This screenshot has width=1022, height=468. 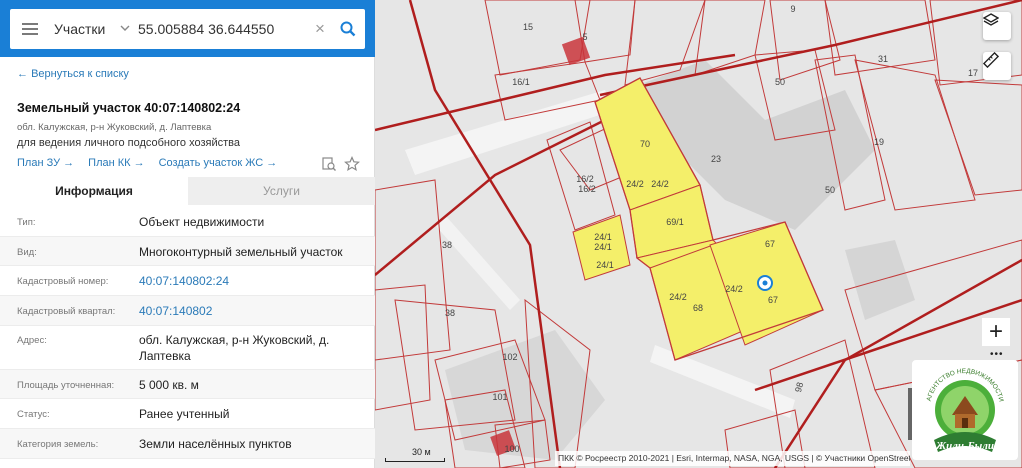 What do you see at coordinates (129, 29) in the screenshot?
I see `chevron-down-icon` at bounding box center [129, 29].